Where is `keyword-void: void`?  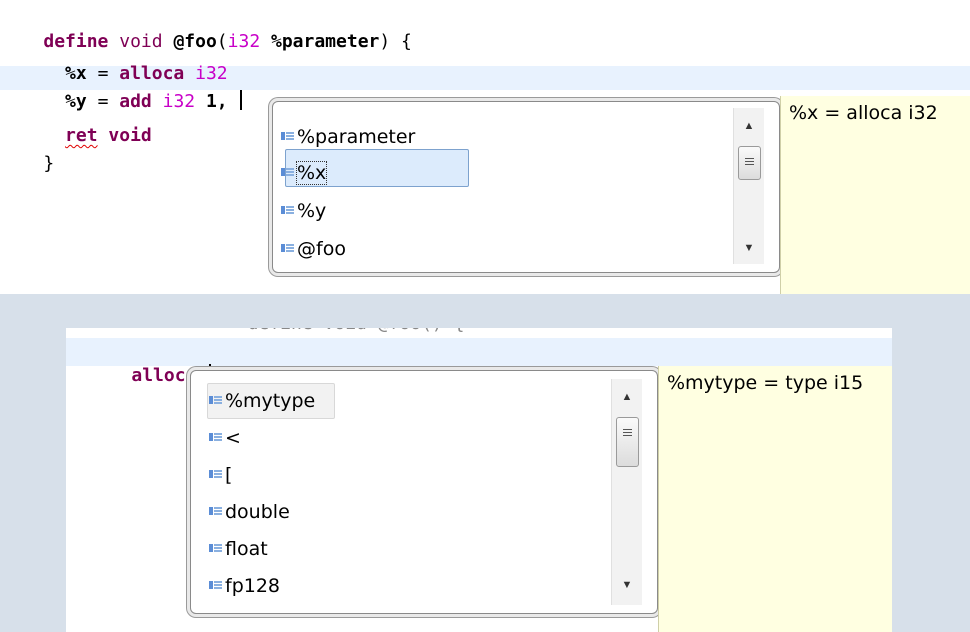 keyword-void: void is located at coordinates (130, 135).